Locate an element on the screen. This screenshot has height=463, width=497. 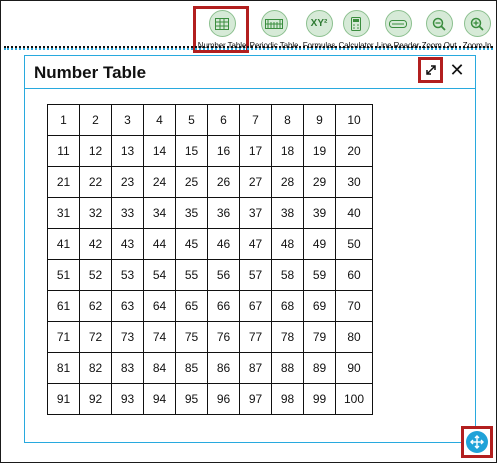
zoom-out-tool: Zoom Out is located at coordinates (439, 28).